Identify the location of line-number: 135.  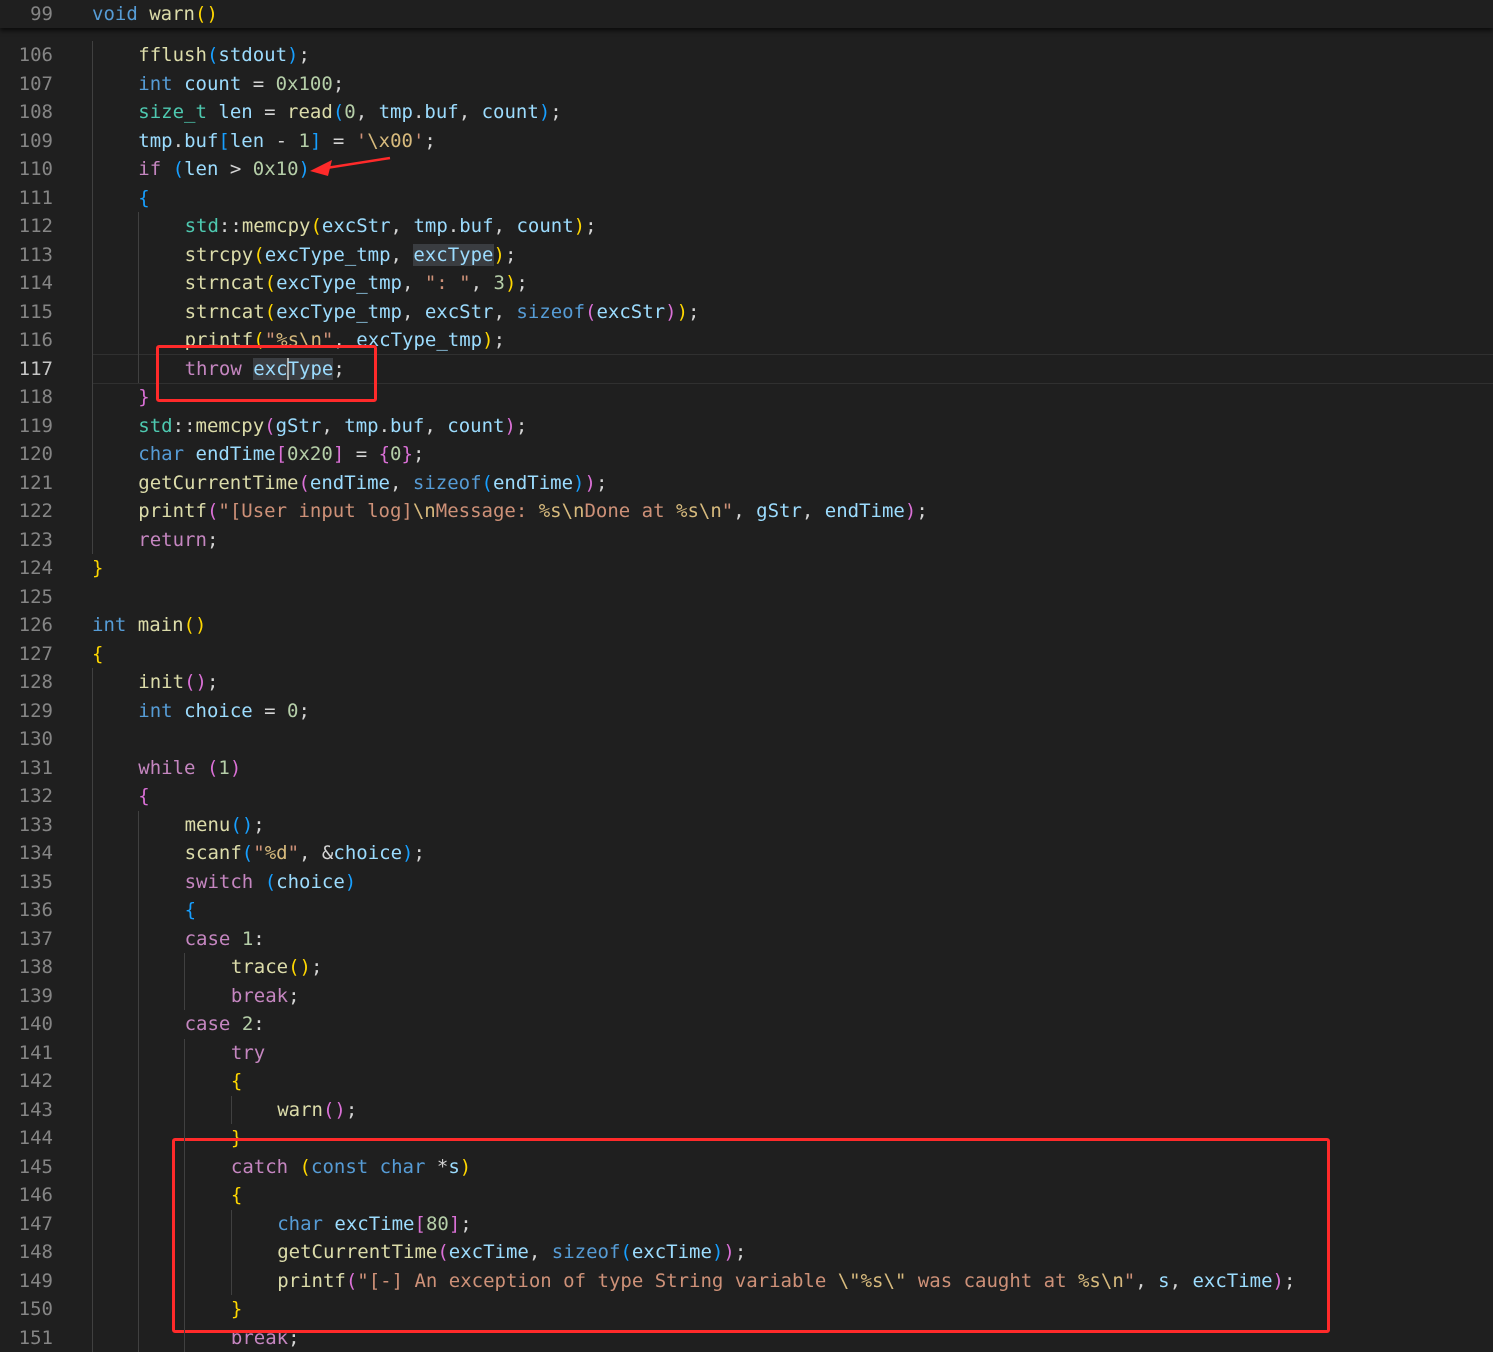
(26, 882).